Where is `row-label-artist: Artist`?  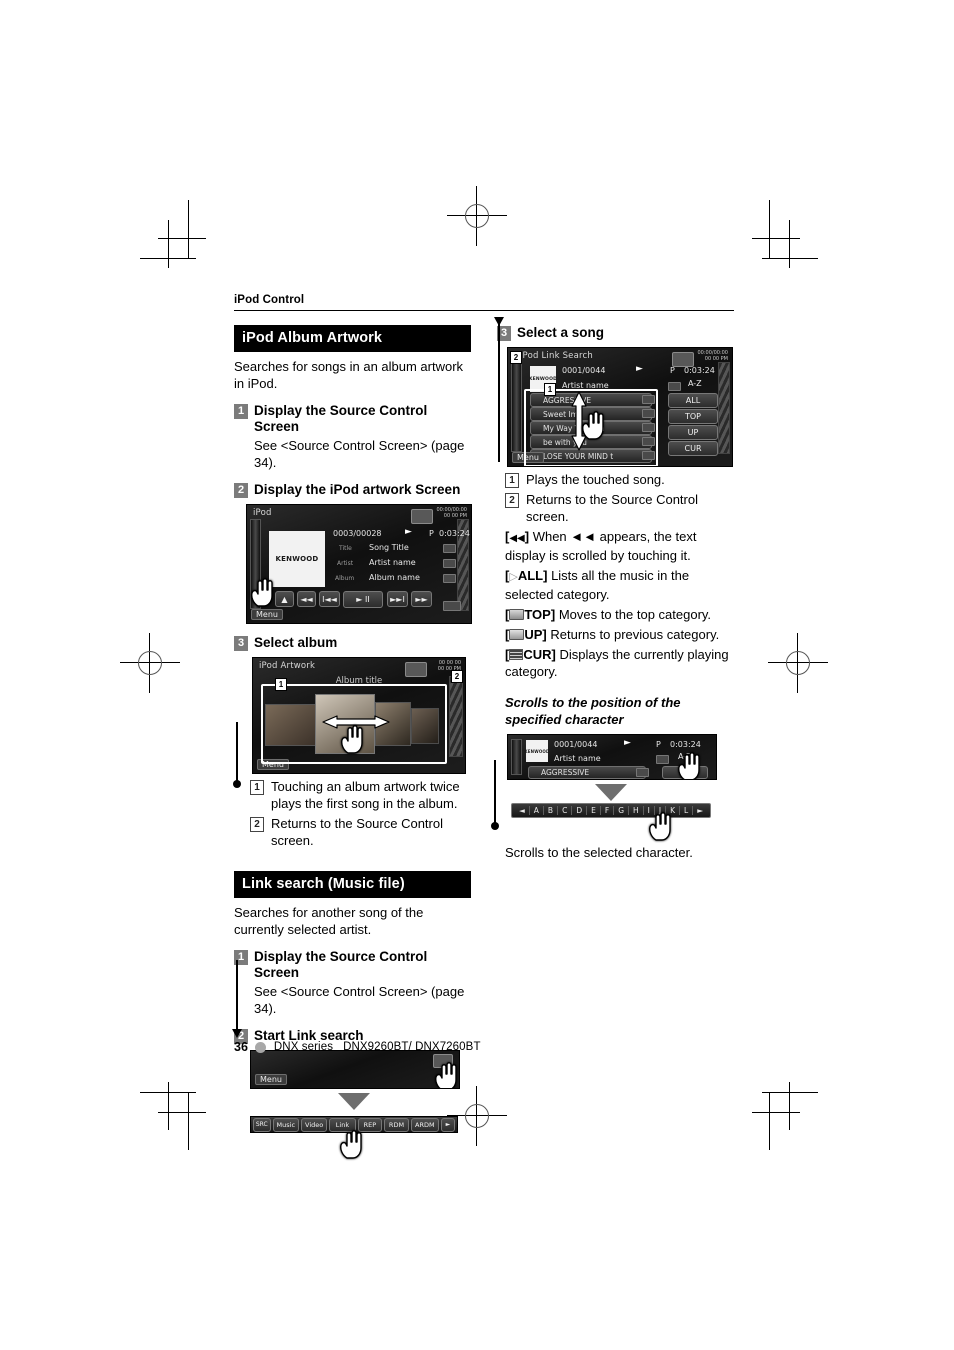 row-label-artist: Artist is located at coordinates (345, 563).